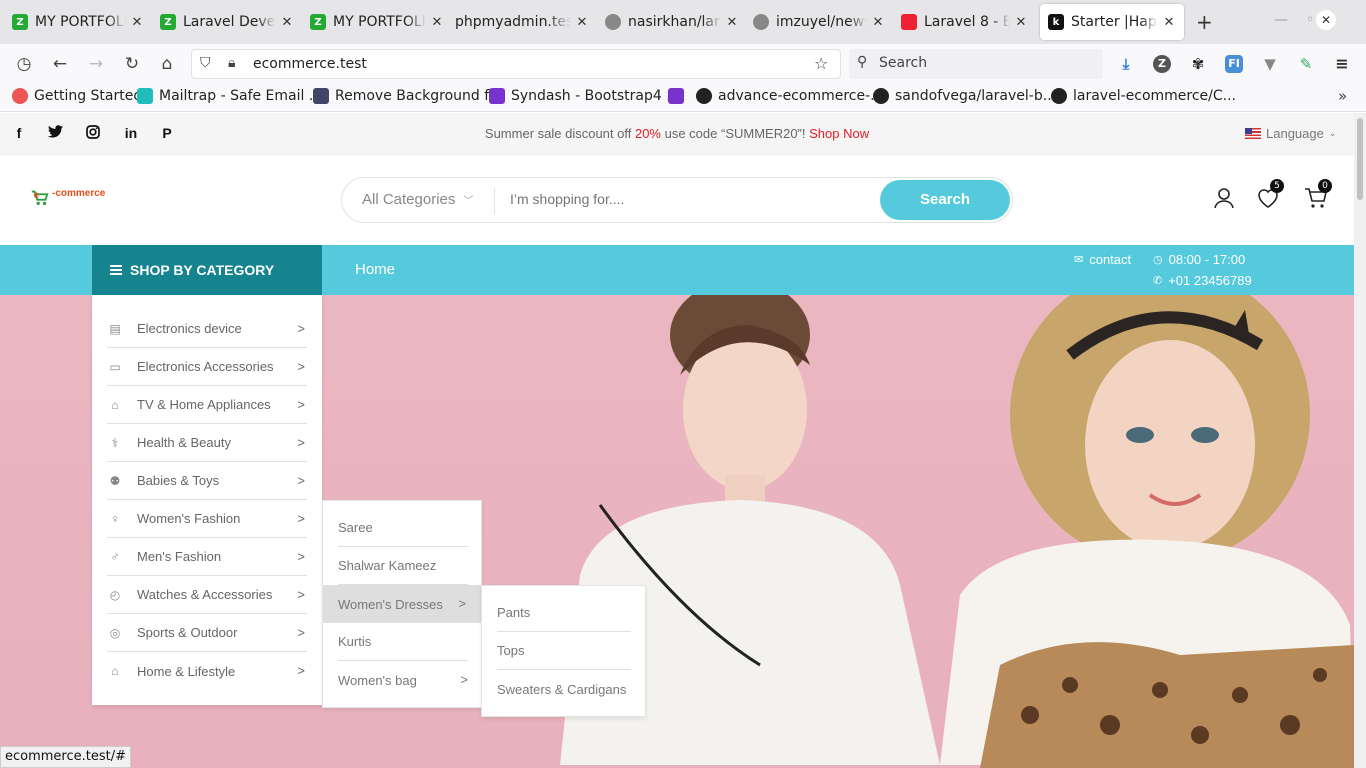 Image resolution: width=1366 pixels, height=768 pixels. What do you see at coordinates (1342, 64) in the screenshot?
I see `menu-hamburger-icon: ≡` at bounding box center [1342, 64].